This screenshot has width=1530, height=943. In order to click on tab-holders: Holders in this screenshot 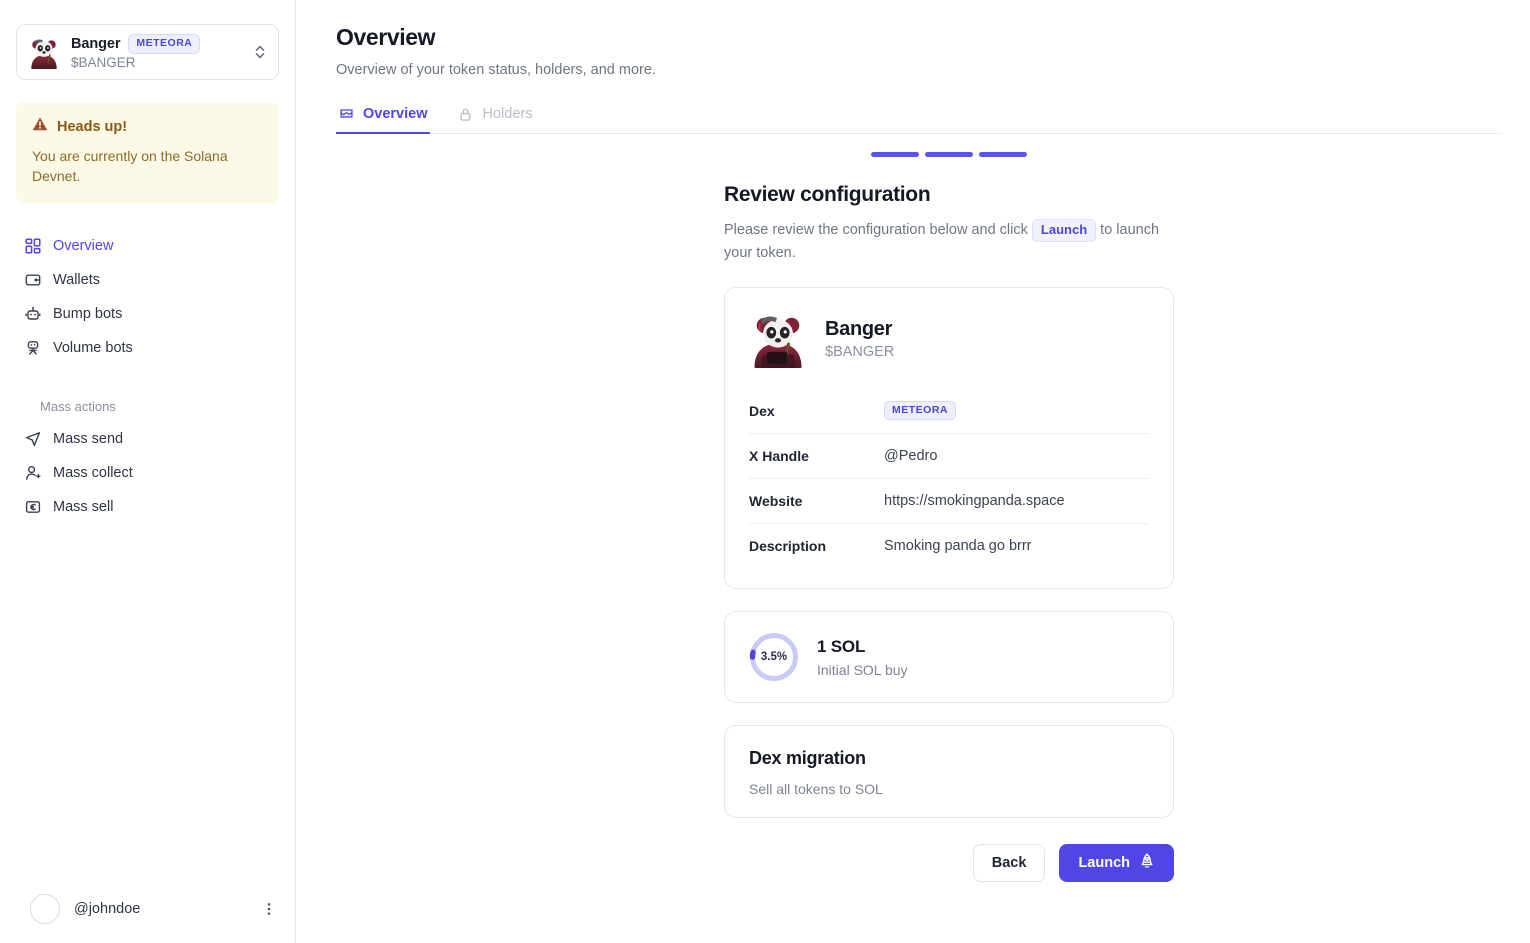, I will do `click(495, 120)`.